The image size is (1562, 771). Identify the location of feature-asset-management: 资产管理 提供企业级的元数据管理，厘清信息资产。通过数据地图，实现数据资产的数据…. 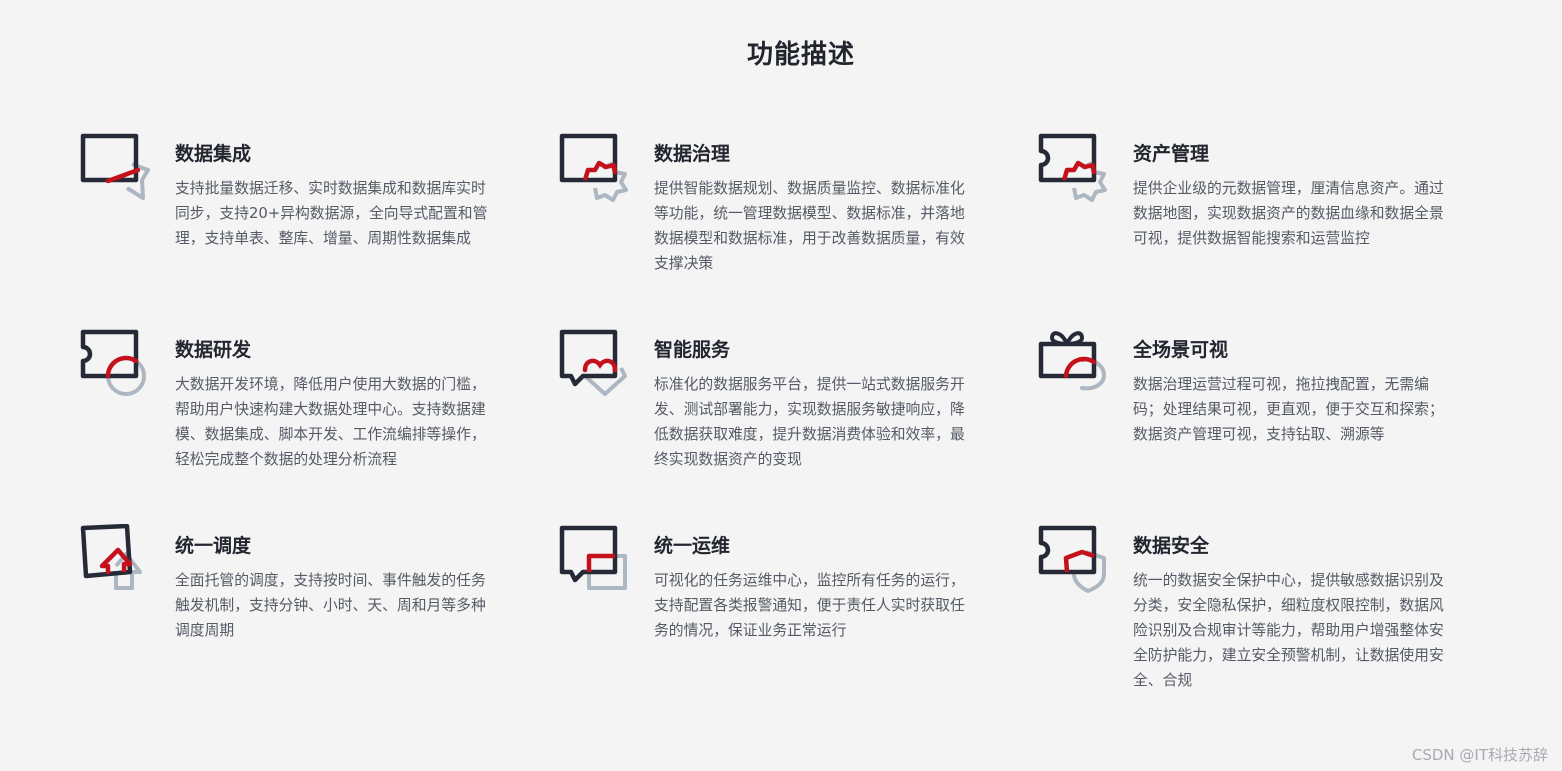
(1277, 228).